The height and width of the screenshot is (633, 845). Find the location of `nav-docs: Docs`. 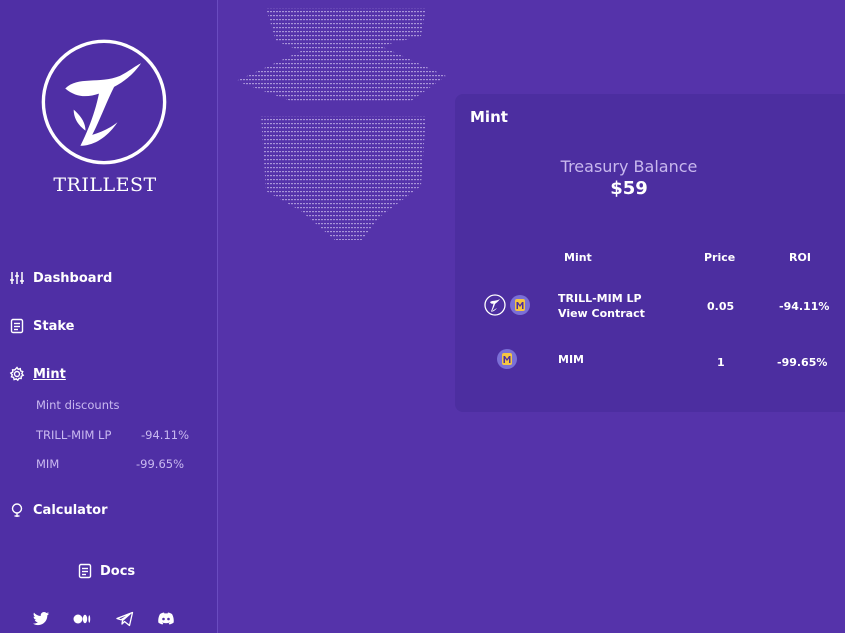

nav-docs: Docs is located at coordinates (106, 571).